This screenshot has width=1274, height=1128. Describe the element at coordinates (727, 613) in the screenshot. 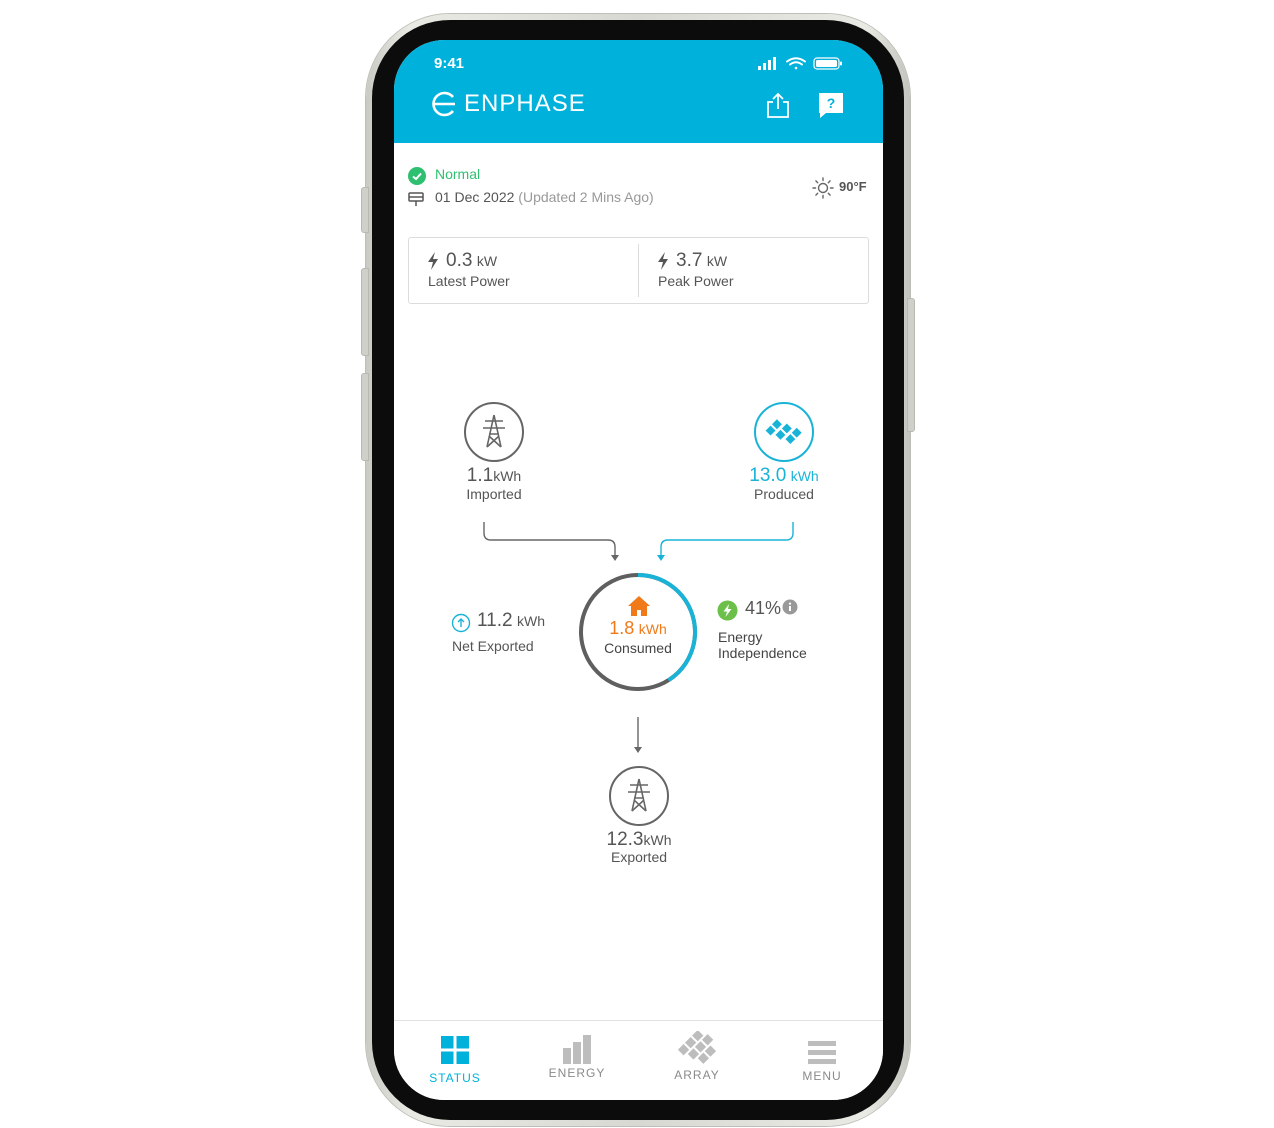

I see `independence-icon` at that location.